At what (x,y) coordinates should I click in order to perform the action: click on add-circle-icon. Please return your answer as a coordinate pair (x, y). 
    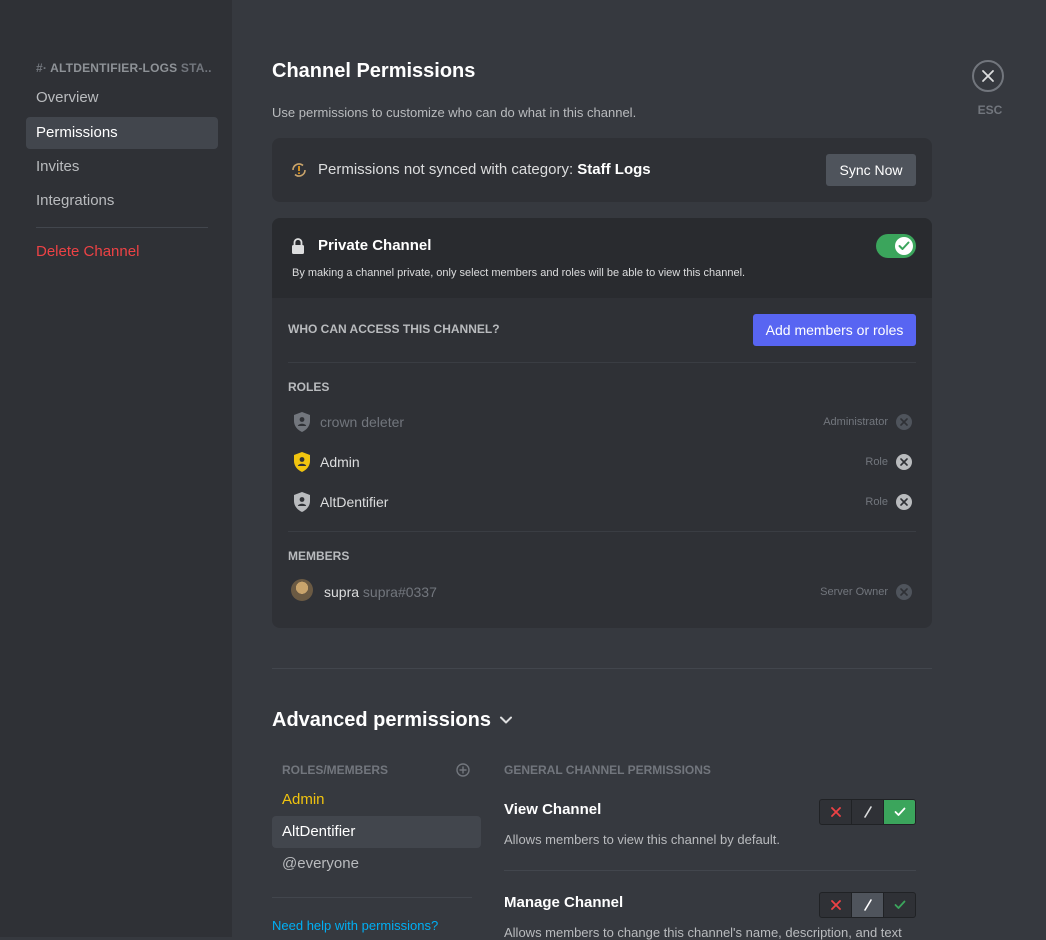
    Looking at the image, I should click on (463, 770).